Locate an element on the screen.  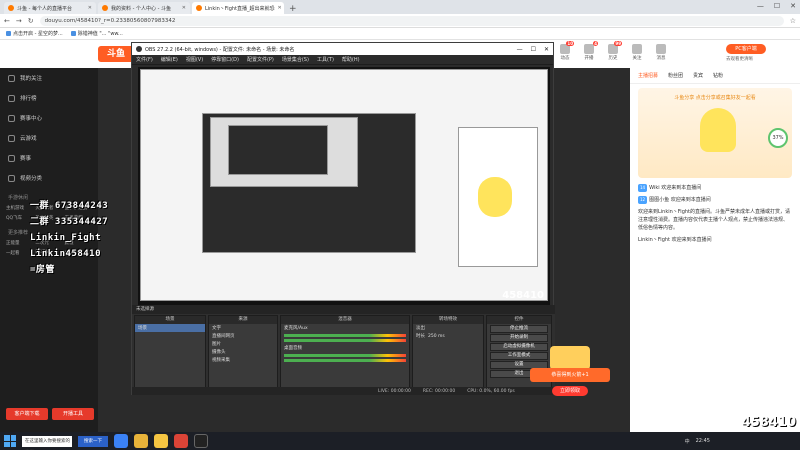
stop-streaming-button: 停止推流 is located at coordinates (519, 329).